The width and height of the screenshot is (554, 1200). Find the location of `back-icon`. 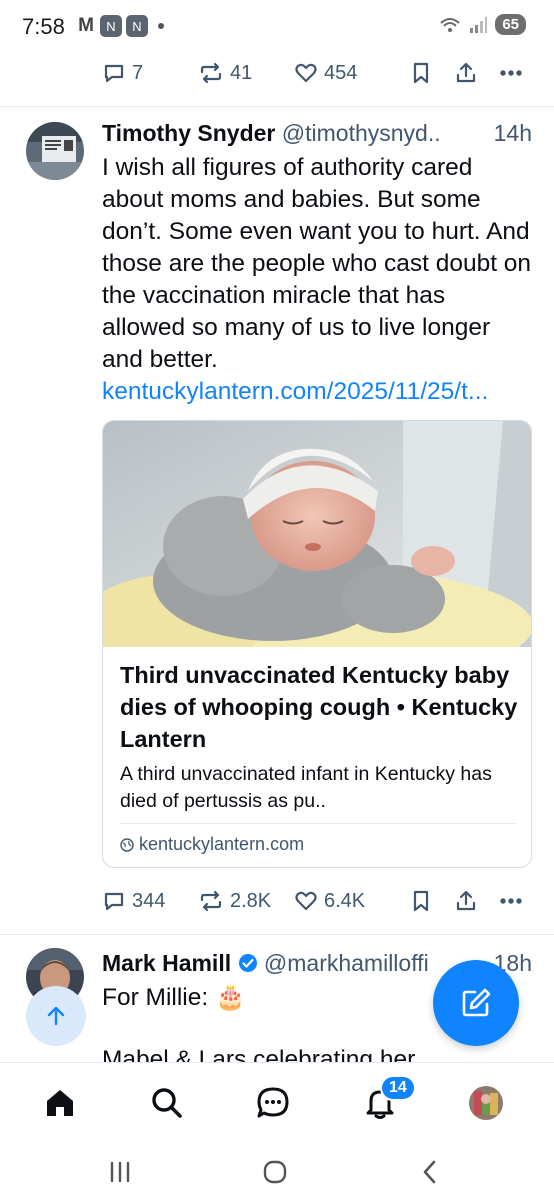

back-icon is located at coordinates (429, 1172).